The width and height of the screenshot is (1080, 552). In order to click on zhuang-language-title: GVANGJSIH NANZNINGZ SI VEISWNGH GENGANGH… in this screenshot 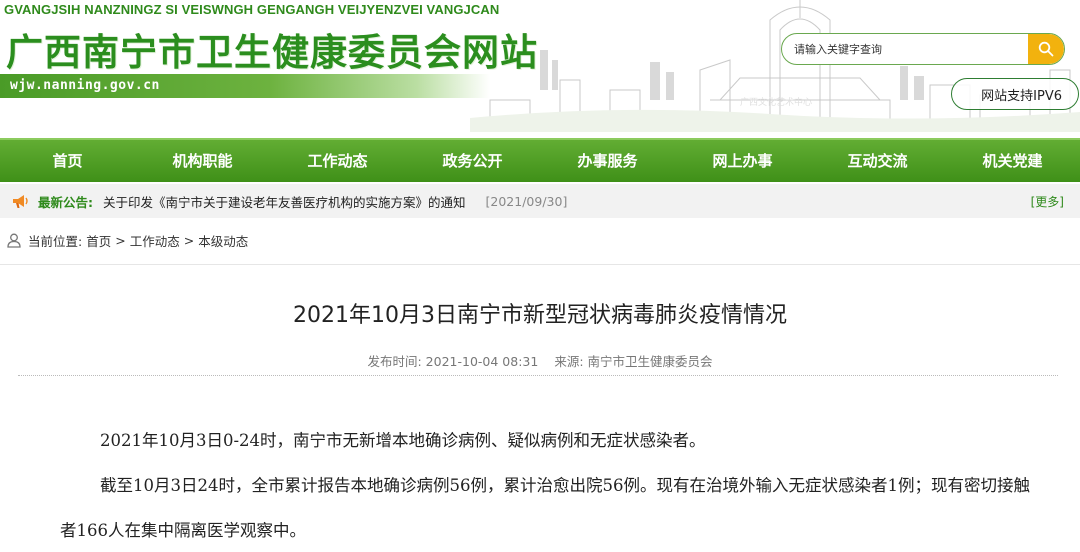, I will do `click(252, 9)`.